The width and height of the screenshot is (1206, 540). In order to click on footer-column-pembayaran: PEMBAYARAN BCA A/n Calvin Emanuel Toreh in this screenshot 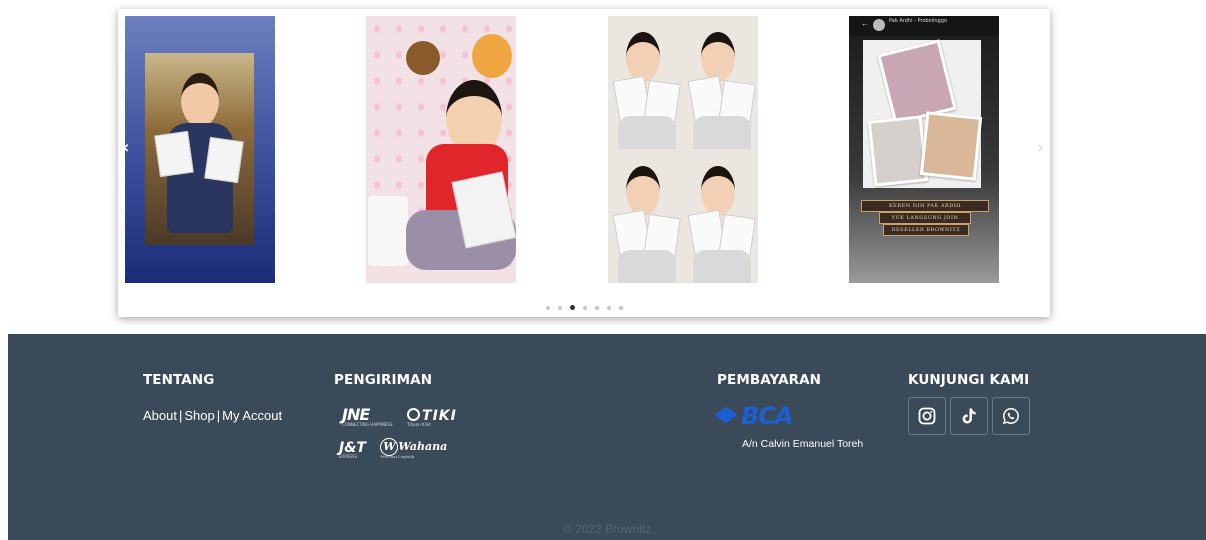, I will do `click(788, 411)`.